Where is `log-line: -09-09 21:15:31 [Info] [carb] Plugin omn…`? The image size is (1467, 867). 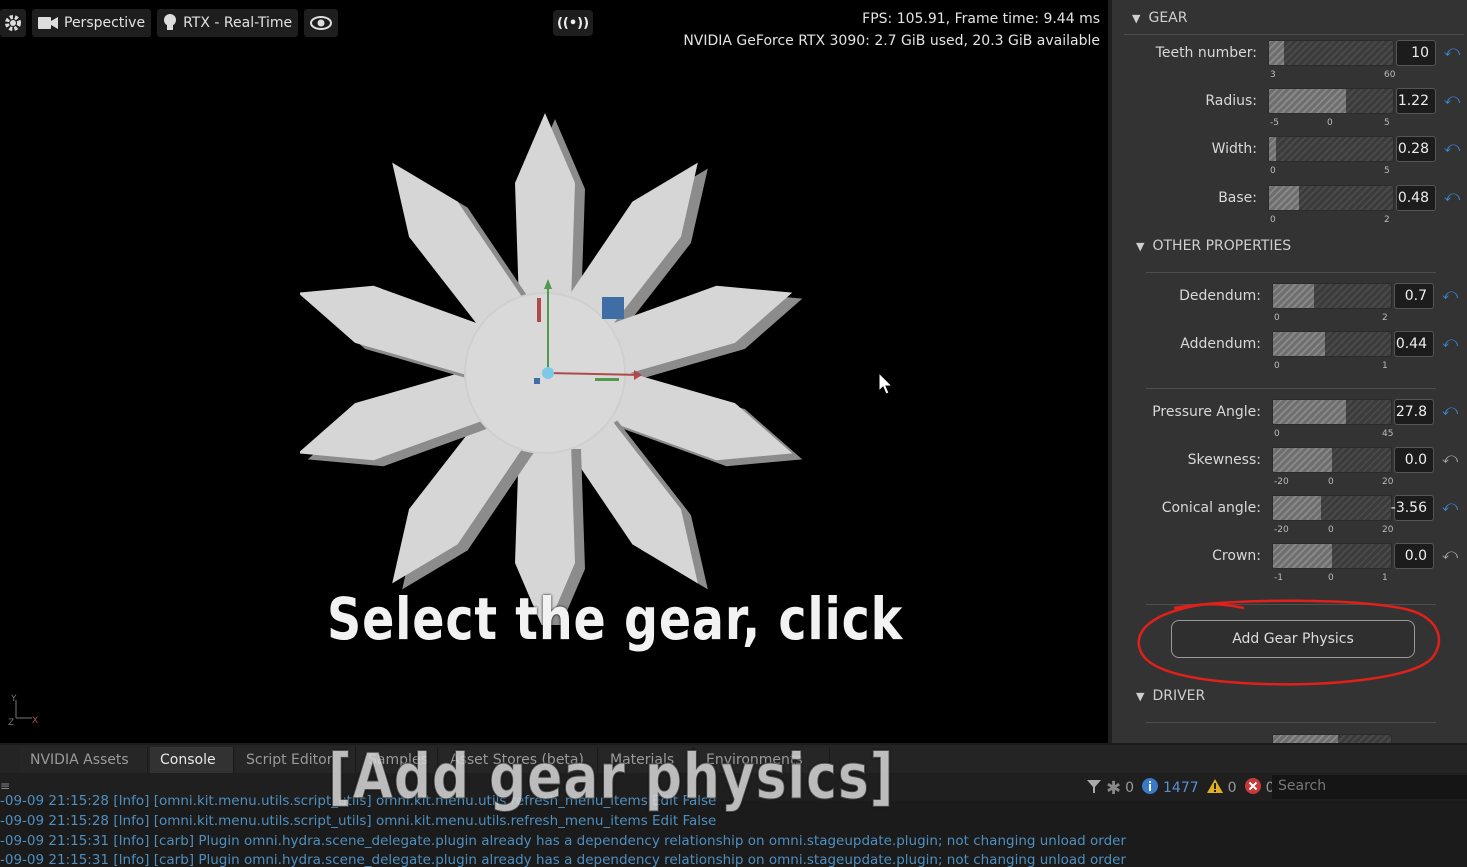
log-line: -09-09 21:15:31 [Info] [carb] Plugin omn… is located at coordinates (563, 841).